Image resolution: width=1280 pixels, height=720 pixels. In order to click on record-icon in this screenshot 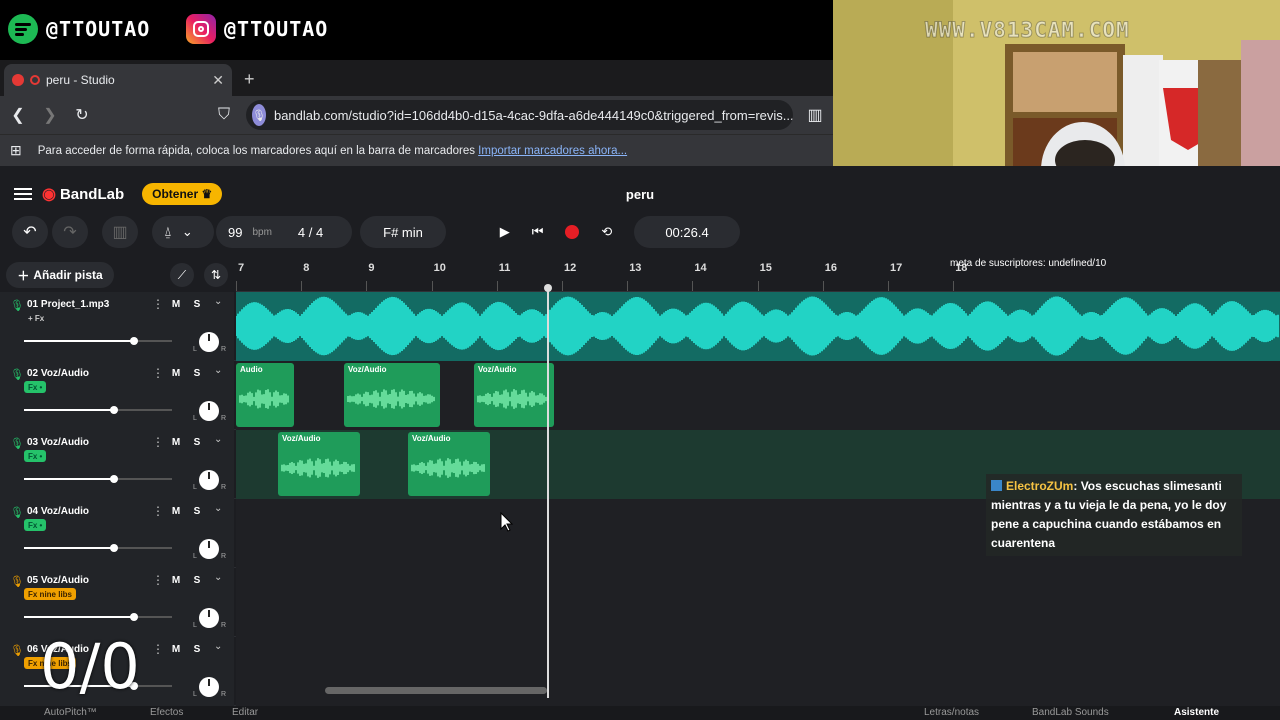, I will do `click(572, 232)`.